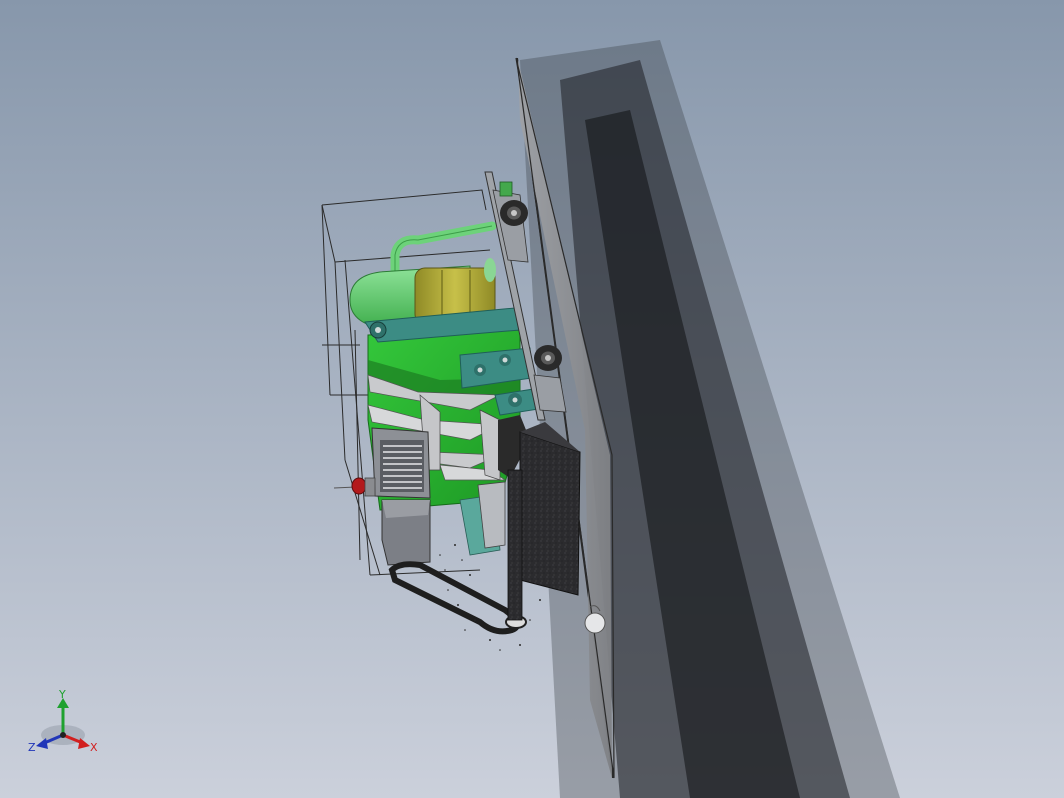  What do you see at coordinates (94, 747) in the screenshot?
I see `triad-x-label: X` at bounding box center [94, 747].